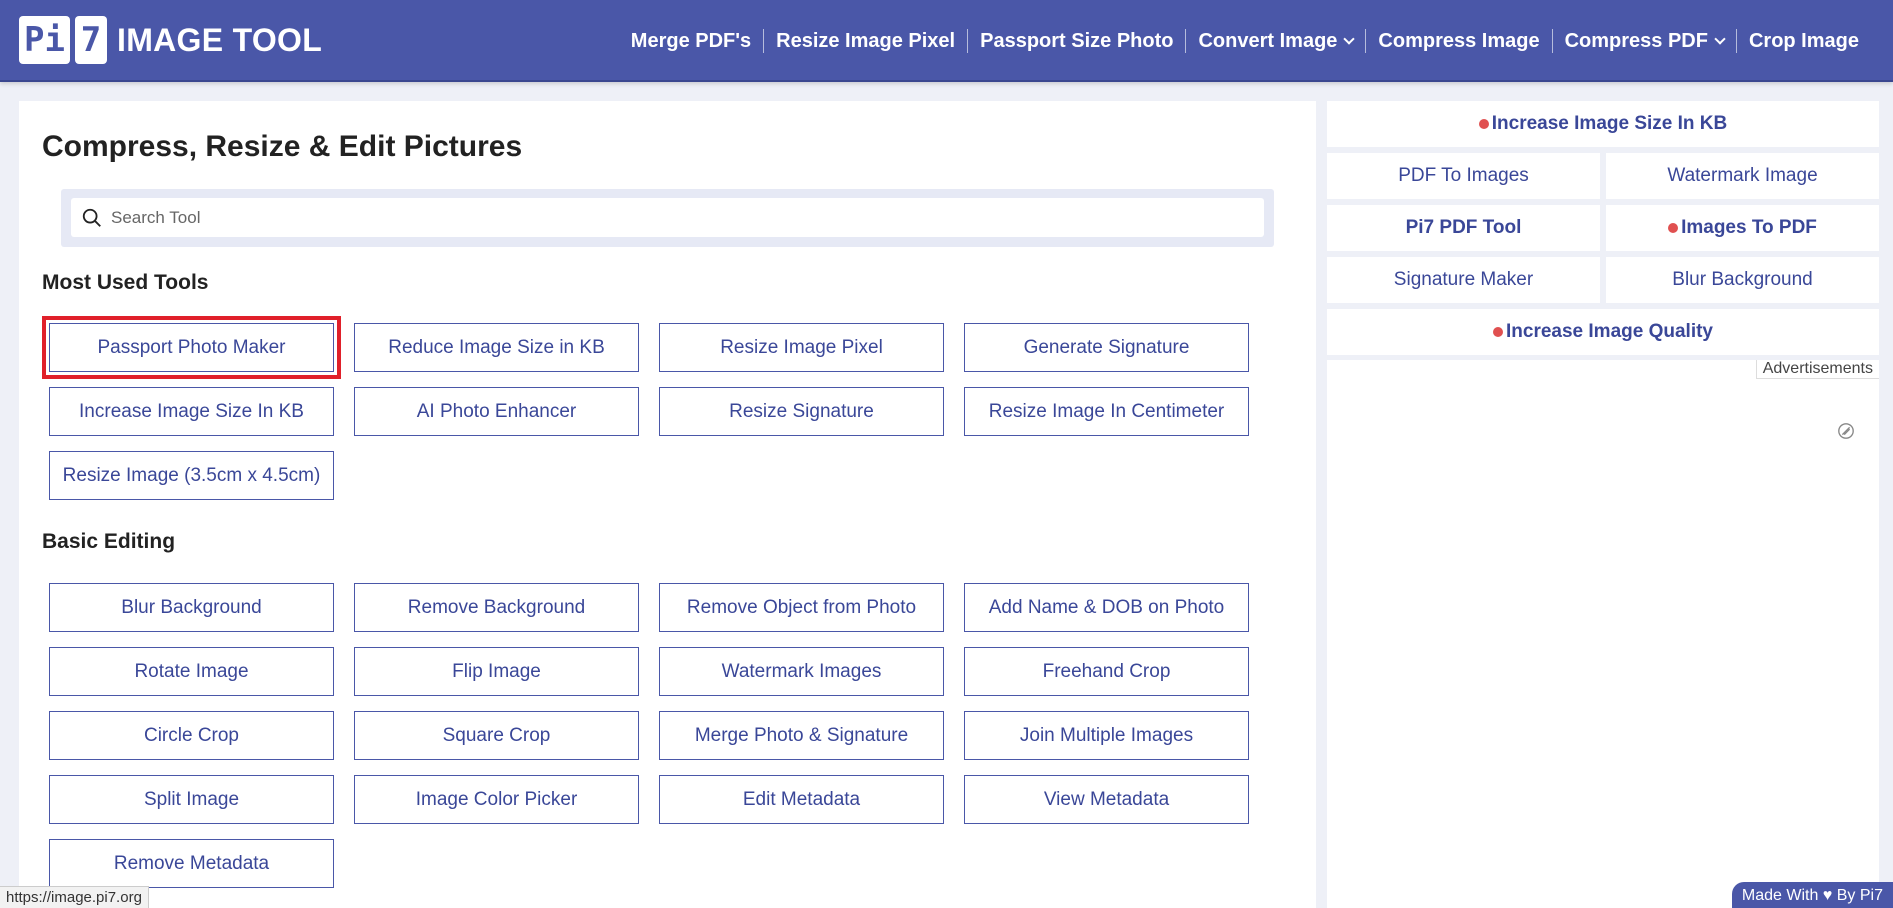 The width and height of the screenshot is (1893, 908). I want to click on sidebar-signature-maker: Signature Maker, so click(1463, 280).